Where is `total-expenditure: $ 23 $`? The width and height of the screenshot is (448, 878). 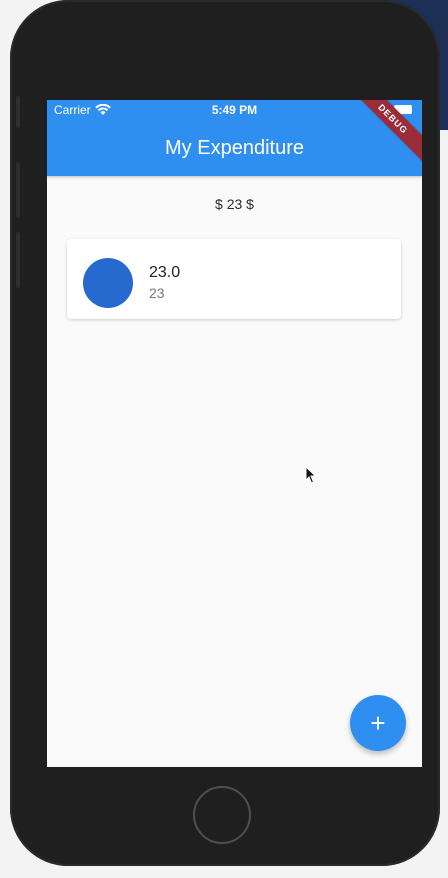
total-expenditure: $ 23 $ is located at coordinates (234, 204).